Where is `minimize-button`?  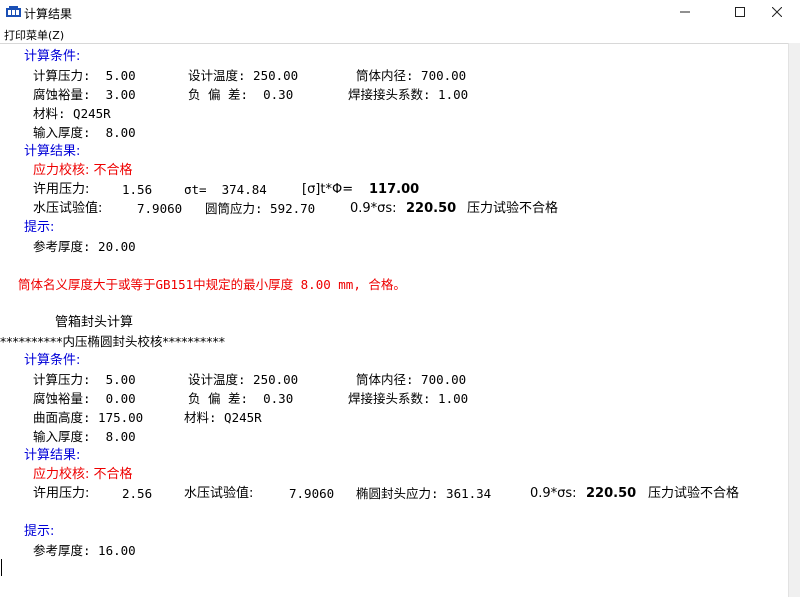
minimize-button is located at coordinates (685, 12).